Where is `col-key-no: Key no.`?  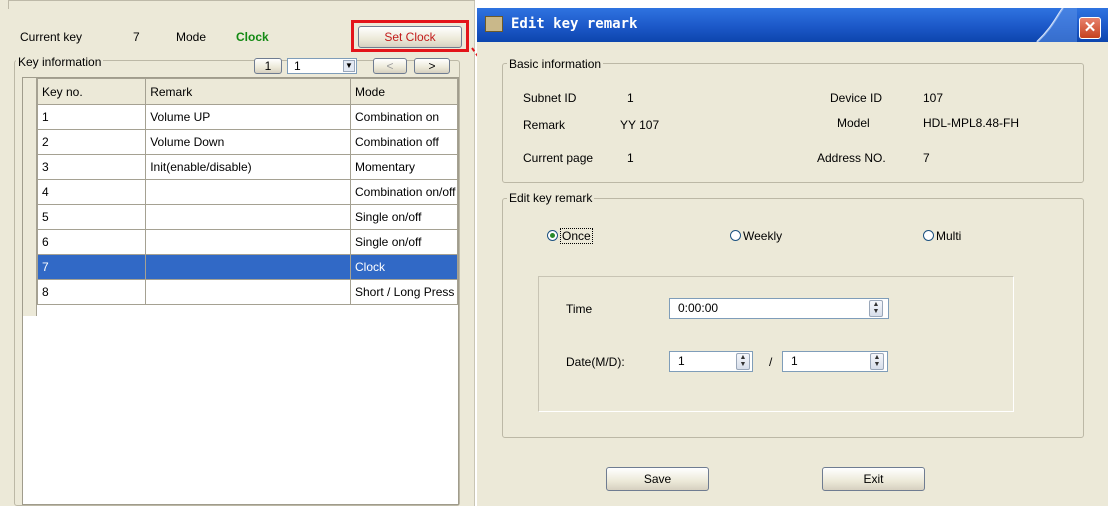
col-key-no: Key no. is located at coordinates (91, 91).